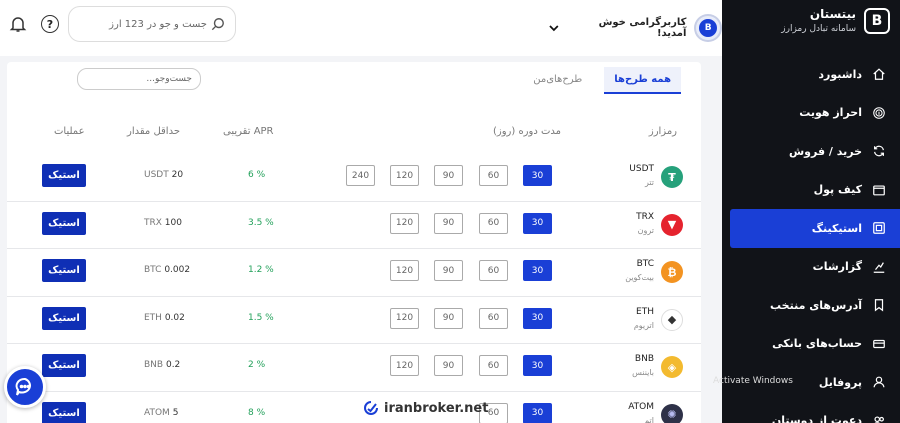  What do you see at coordinates (153, 222) in the screenshot?
I see `min-amount-unit: TRX` at bounding box center [153, 222].